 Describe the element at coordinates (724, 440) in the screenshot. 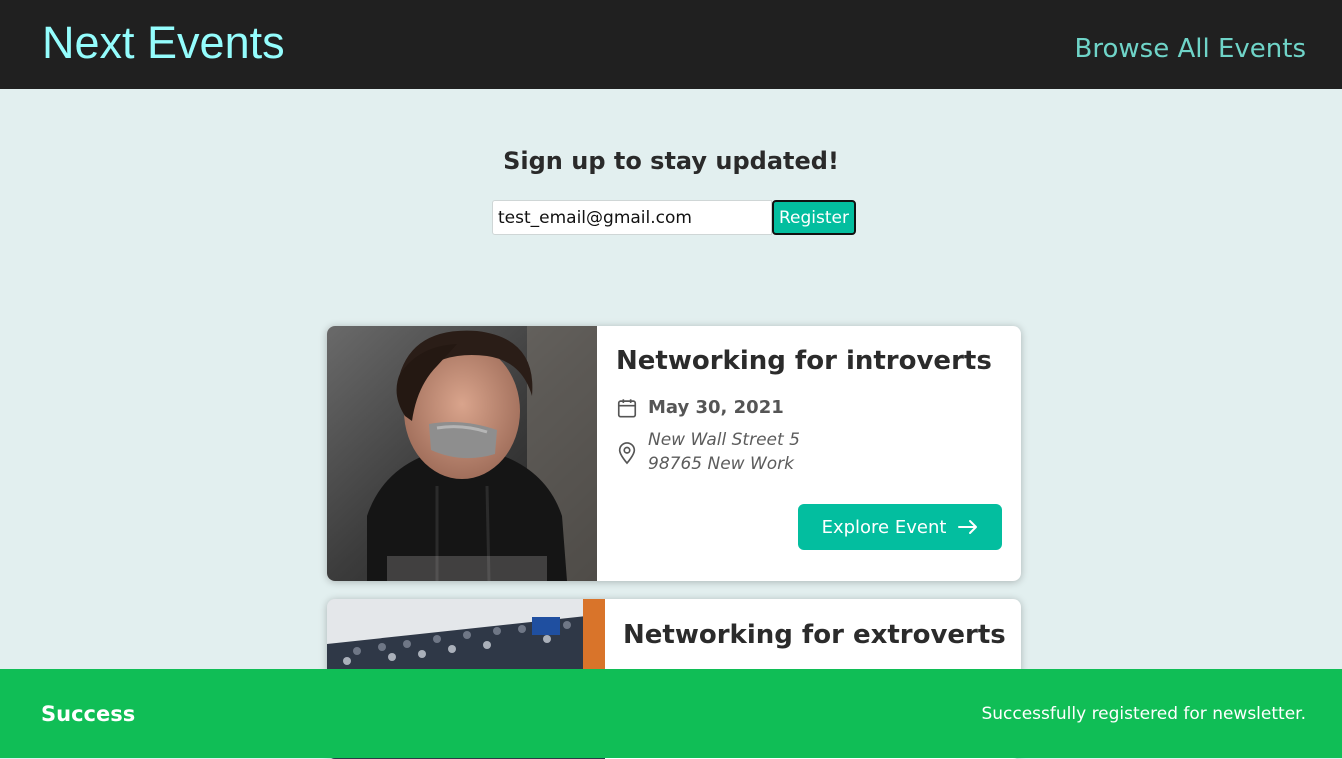

I see `event-address-line1: New Wall Street 5` at that location.